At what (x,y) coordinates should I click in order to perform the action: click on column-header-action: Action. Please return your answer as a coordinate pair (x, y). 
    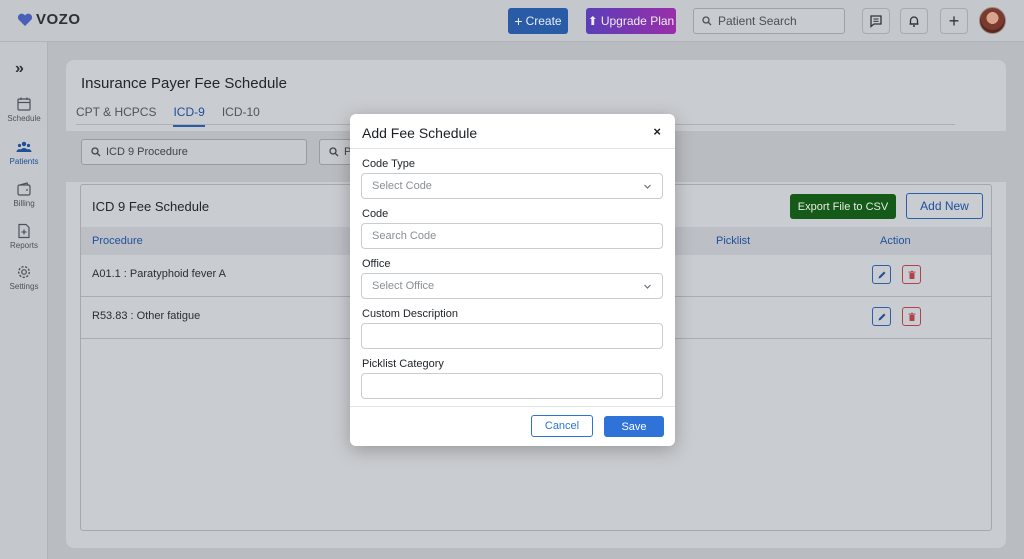
    Looking at the image, I should click on (895, 241).